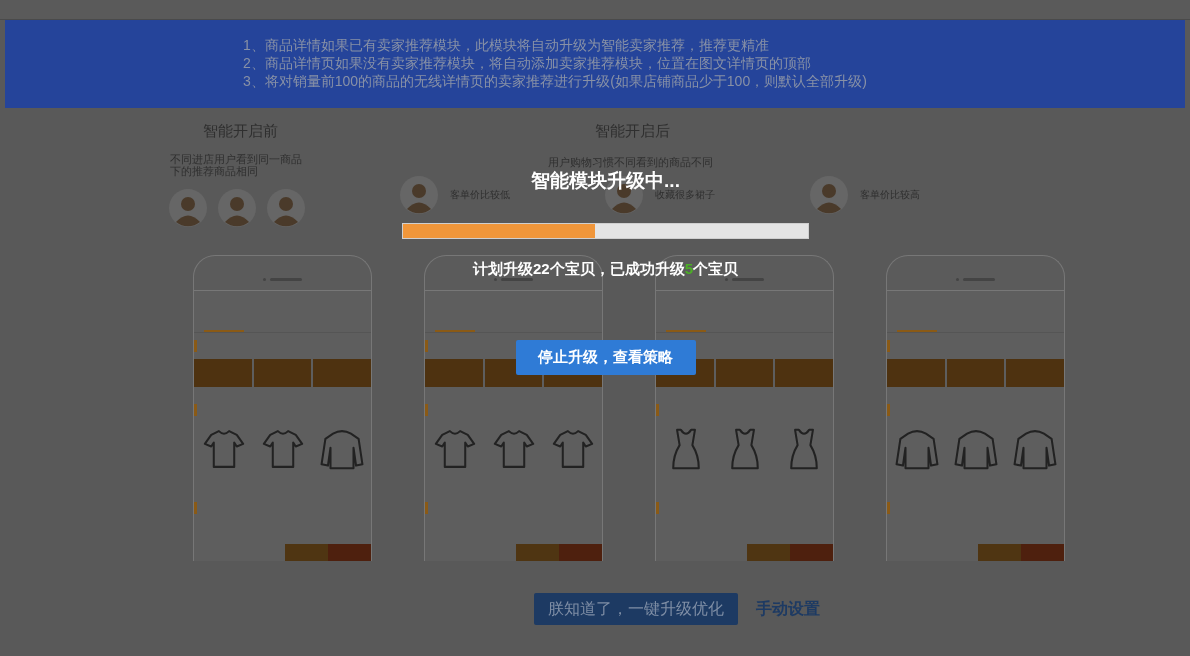 This screenshot has height=656, width=1190. I want to click on banner-text: 2、商品详情页如果没有卖家推荐模块，将自动添加卖家推荐模块，位置在图文详情页的顶部, so click(527, 63).